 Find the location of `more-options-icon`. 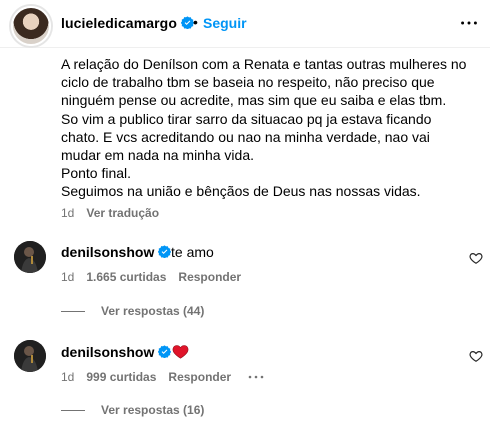

more-options-icon is located at coordinates (469, 23).